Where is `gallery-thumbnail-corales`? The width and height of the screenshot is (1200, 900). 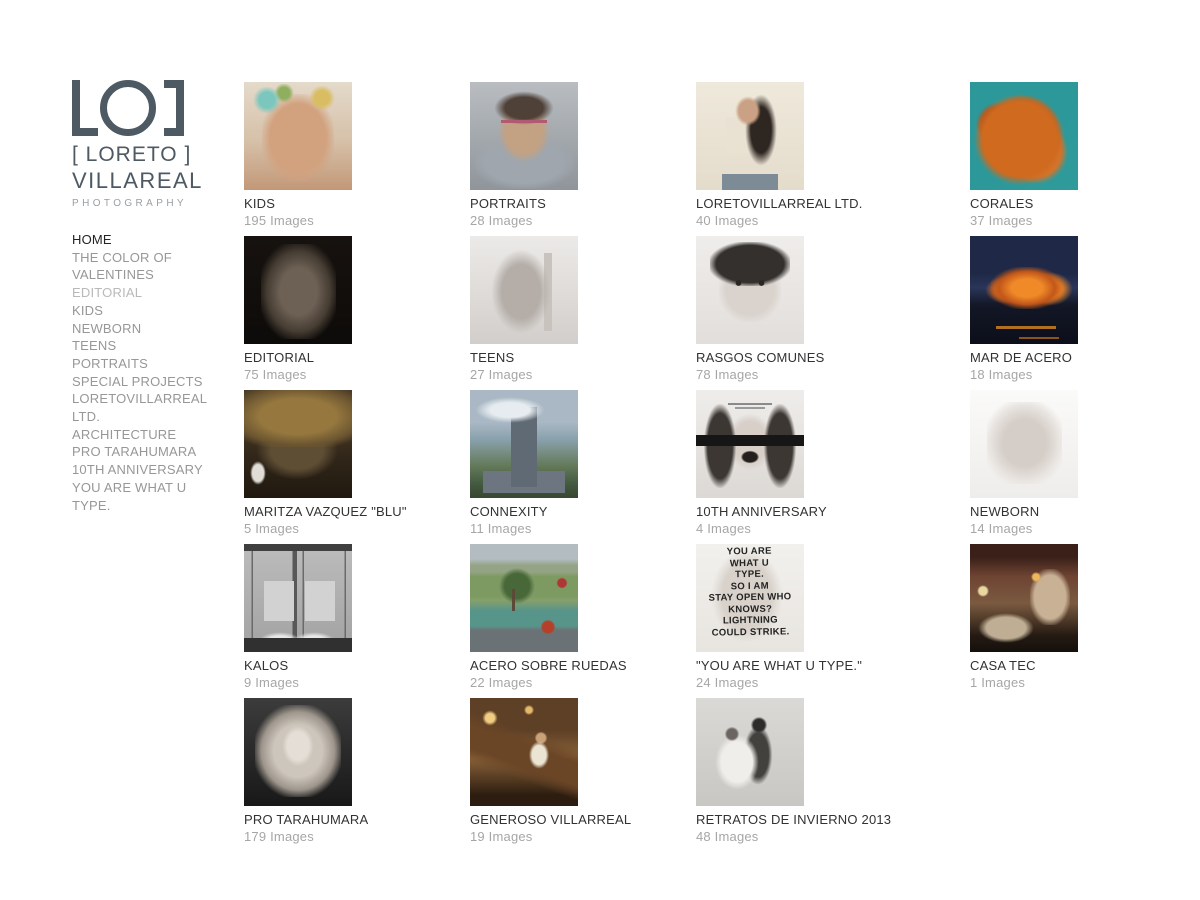 gallery-thumbnail-corales is located at coordinates (1024, 136).